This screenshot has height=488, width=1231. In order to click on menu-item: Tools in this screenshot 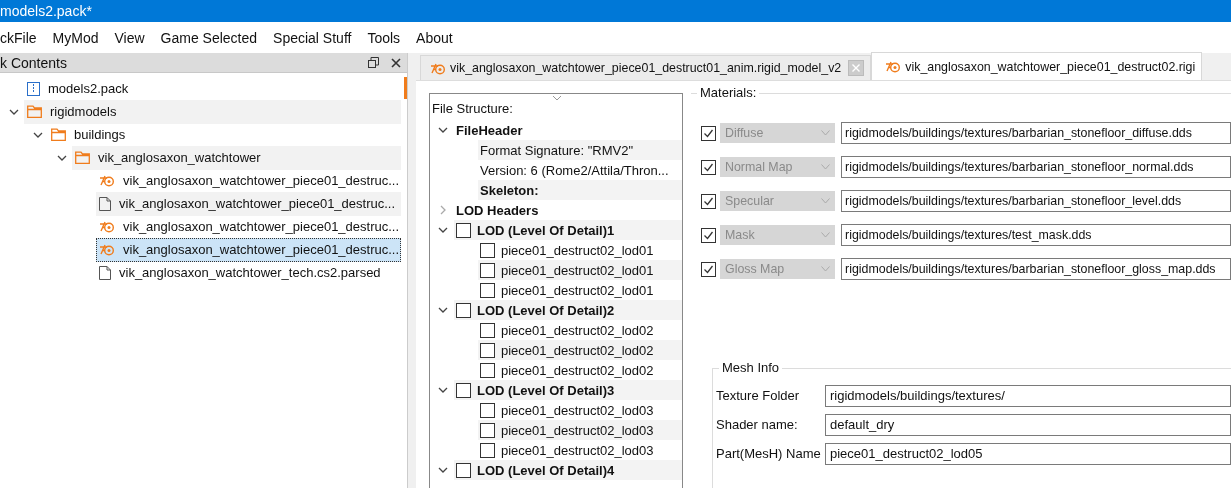, I will do `click(384, 37)`.